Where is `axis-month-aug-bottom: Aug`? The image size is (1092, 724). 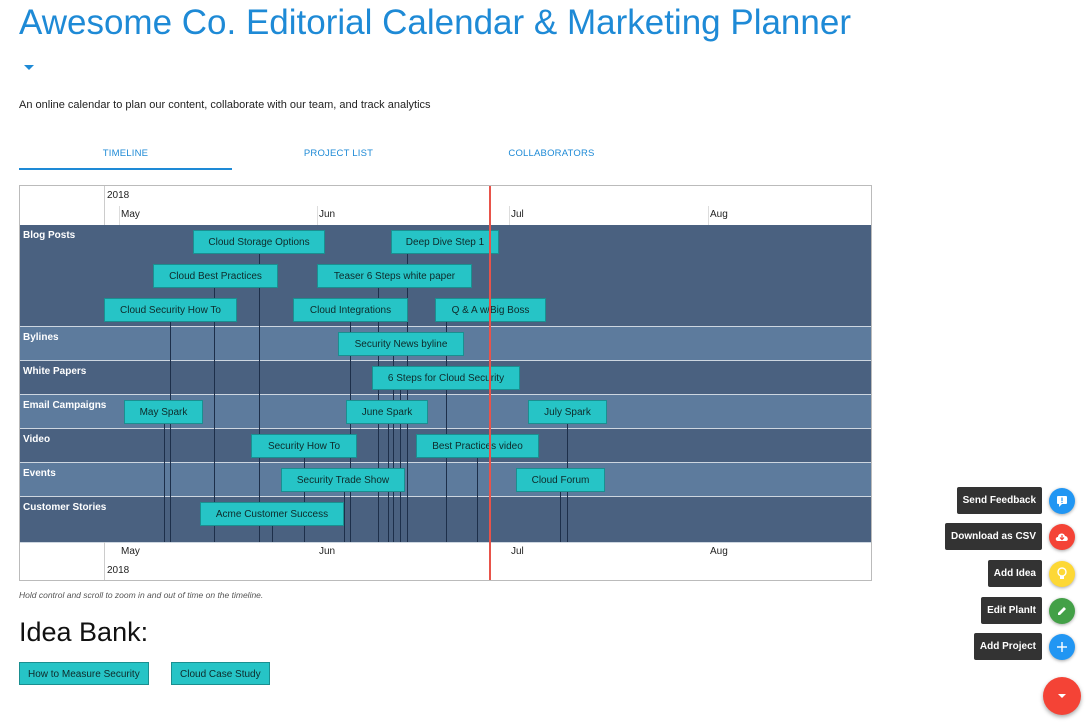 axis-month-aug-bottom: Aug is located at coordinates (719, 551).